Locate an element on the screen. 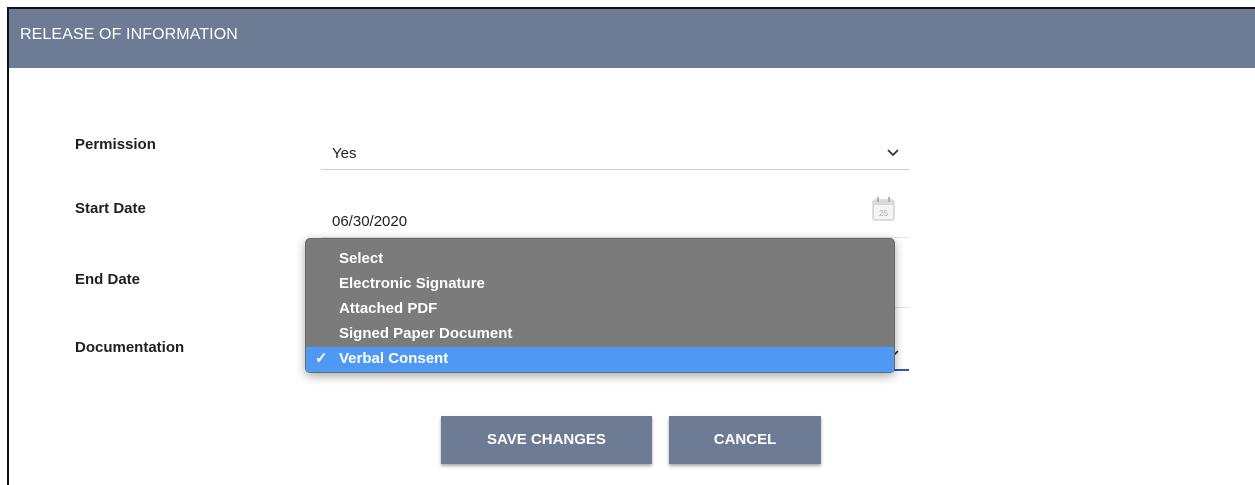 The image size is (1255, 485). end-date-label: End Date is located at coordinates (108, 279).